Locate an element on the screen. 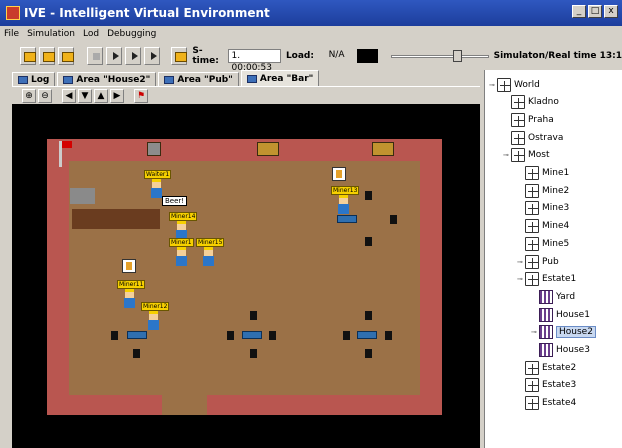 The image size is (622, 448). tree-item-praha: Praha is located at coordinates (528, 119).